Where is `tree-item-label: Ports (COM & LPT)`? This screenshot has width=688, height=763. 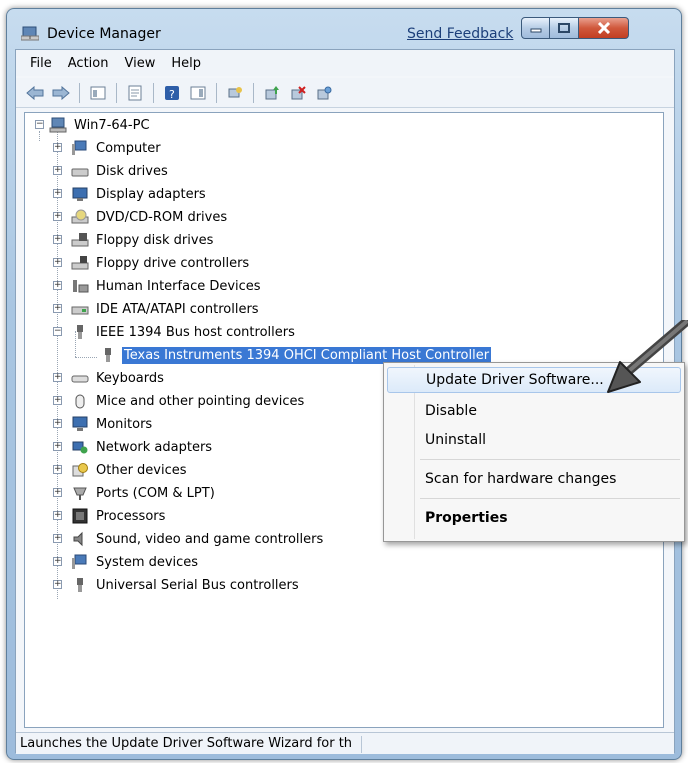 tree-item-label: Ports (COM & LPT) is located at coordinates (155, 493).